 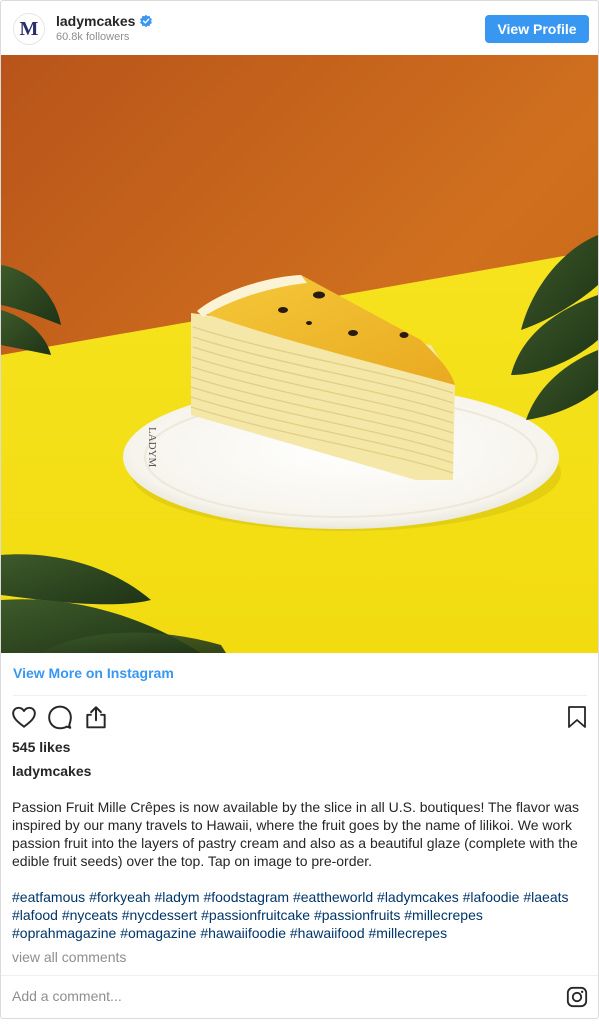 I want to click on followers-count: 60.8k followers, so click(x=93, y=37).